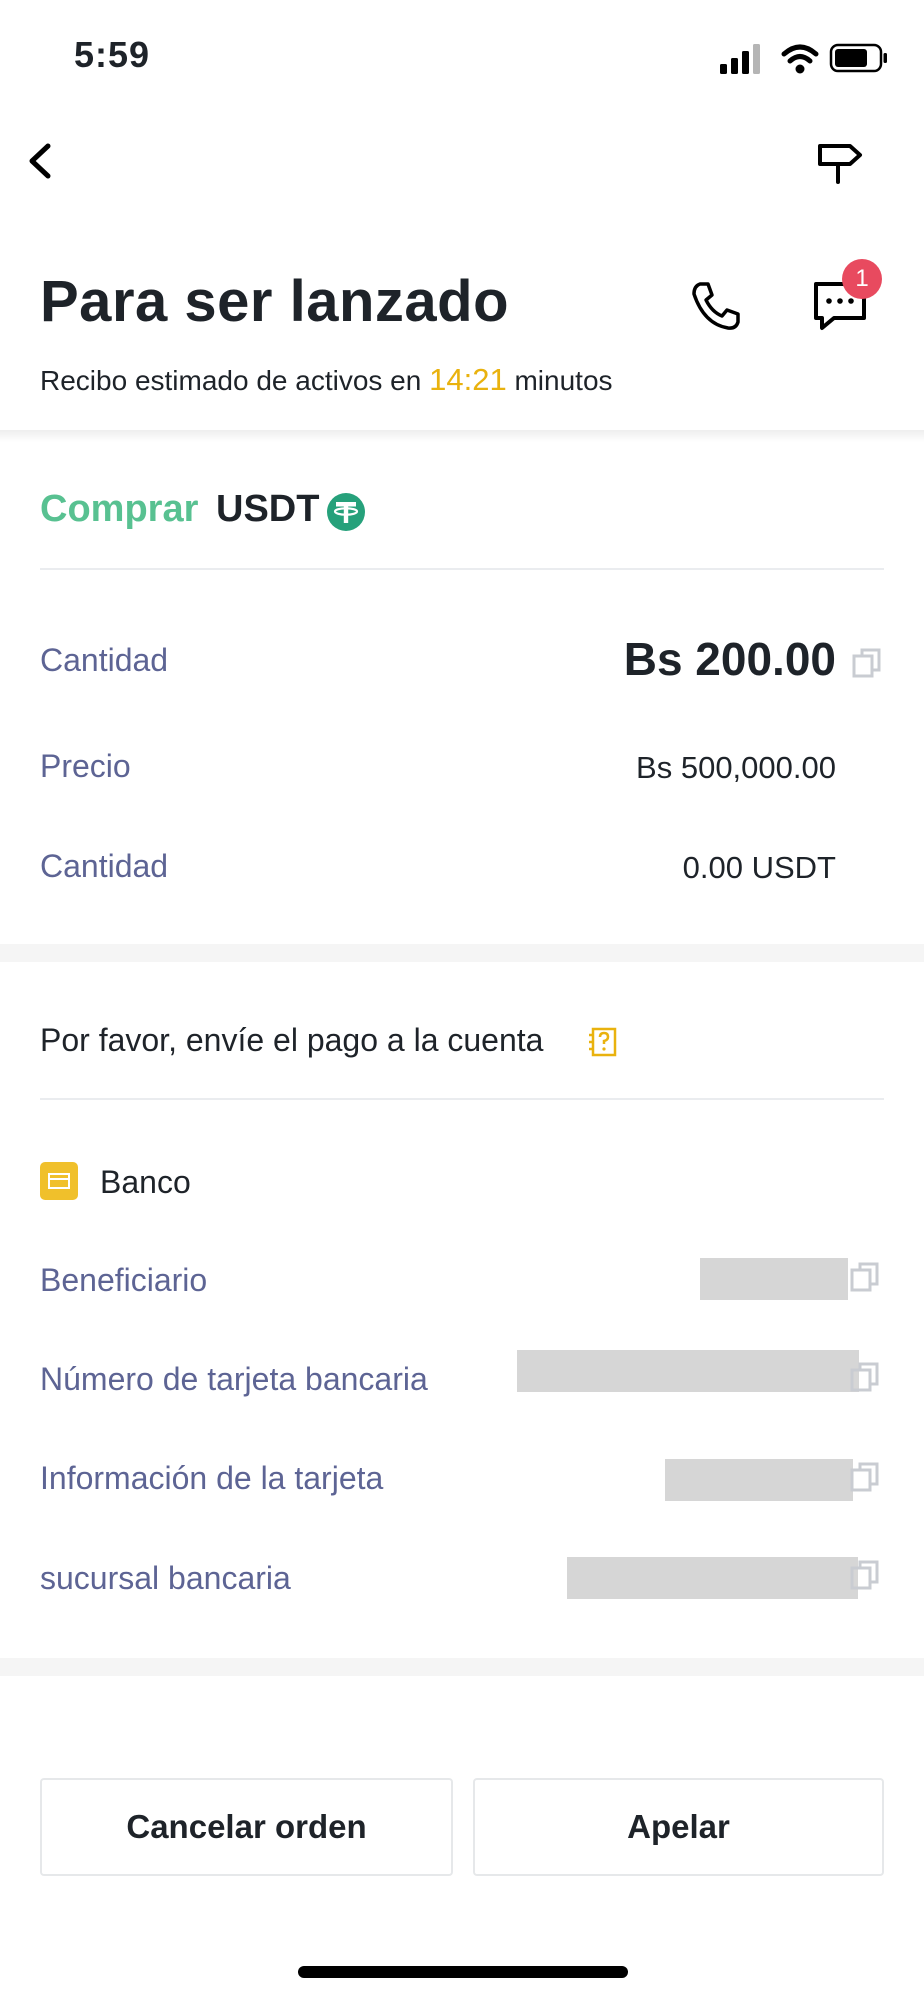 This screenshot has height=1999, width=924. What do you see at coordinates (736, 767) in the screenshot?
I see `price-value: Bs 500,000.00` at bounding box center [736, 767].